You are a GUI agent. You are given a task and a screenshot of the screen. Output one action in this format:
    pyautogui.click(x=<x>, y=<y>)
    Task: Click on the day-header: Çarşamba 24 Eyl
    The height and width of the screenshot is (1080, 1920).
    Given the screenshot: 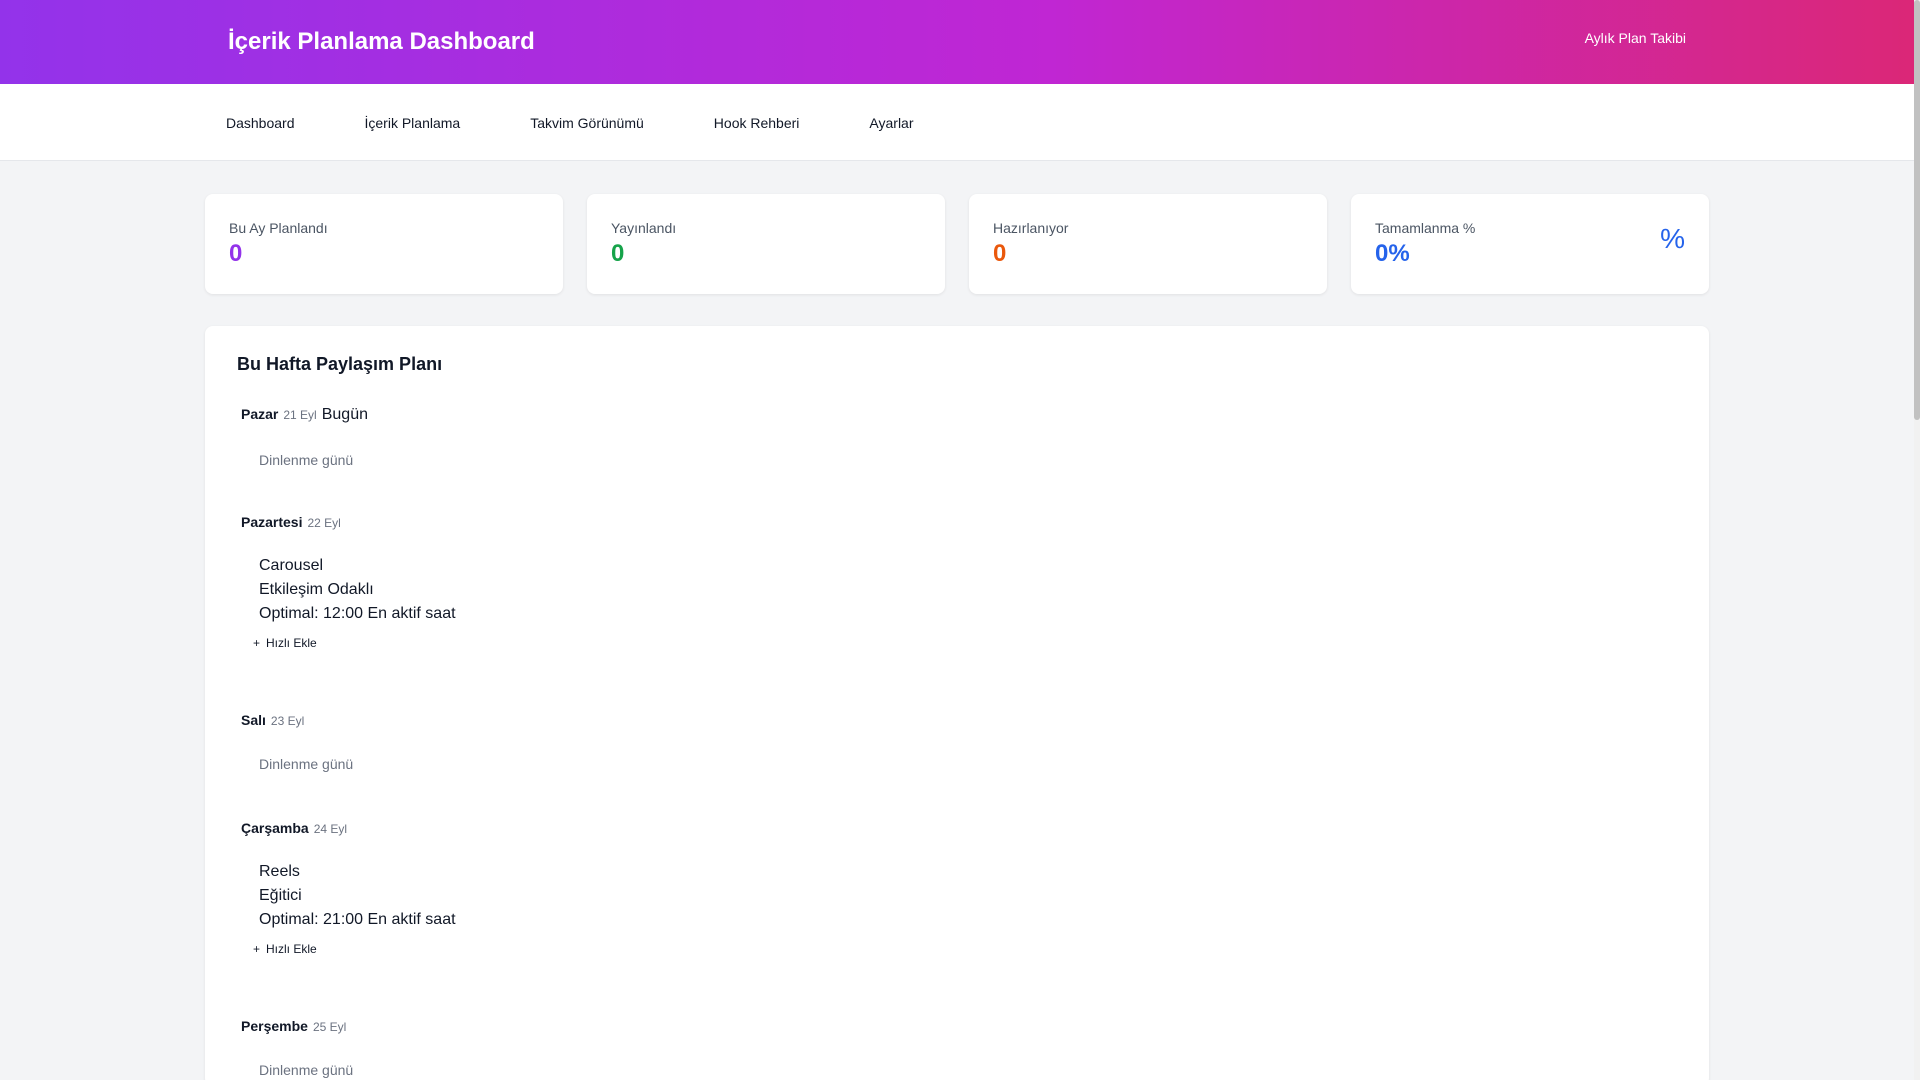 What is the action you would take?
    pyautogui.click(x=348, y=828)
    